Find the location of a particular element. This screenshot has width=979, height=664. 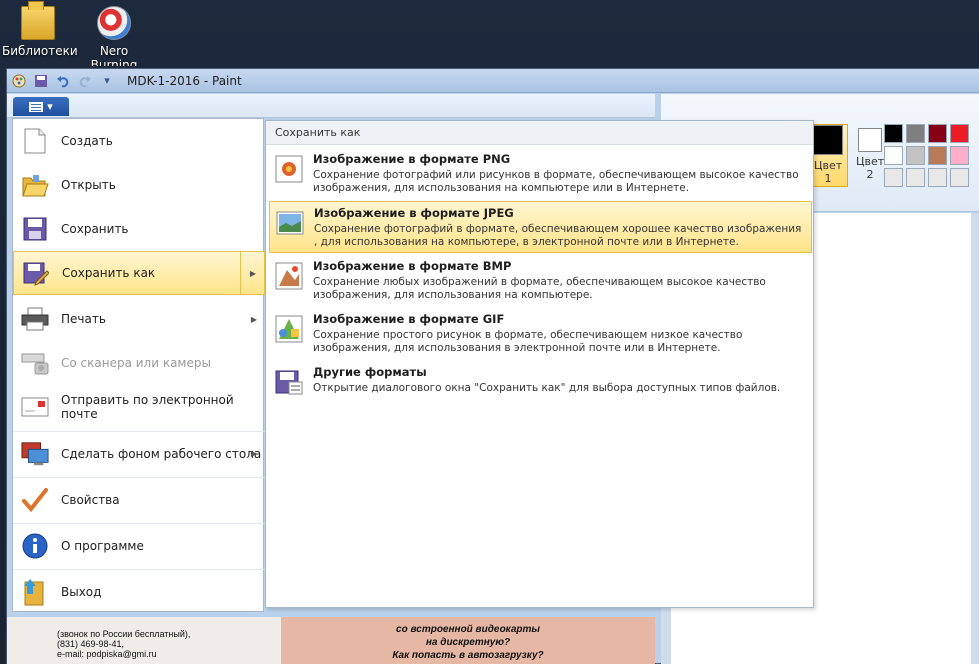

chevron-down-icon: ▾ is located at coordinates (50, 106).